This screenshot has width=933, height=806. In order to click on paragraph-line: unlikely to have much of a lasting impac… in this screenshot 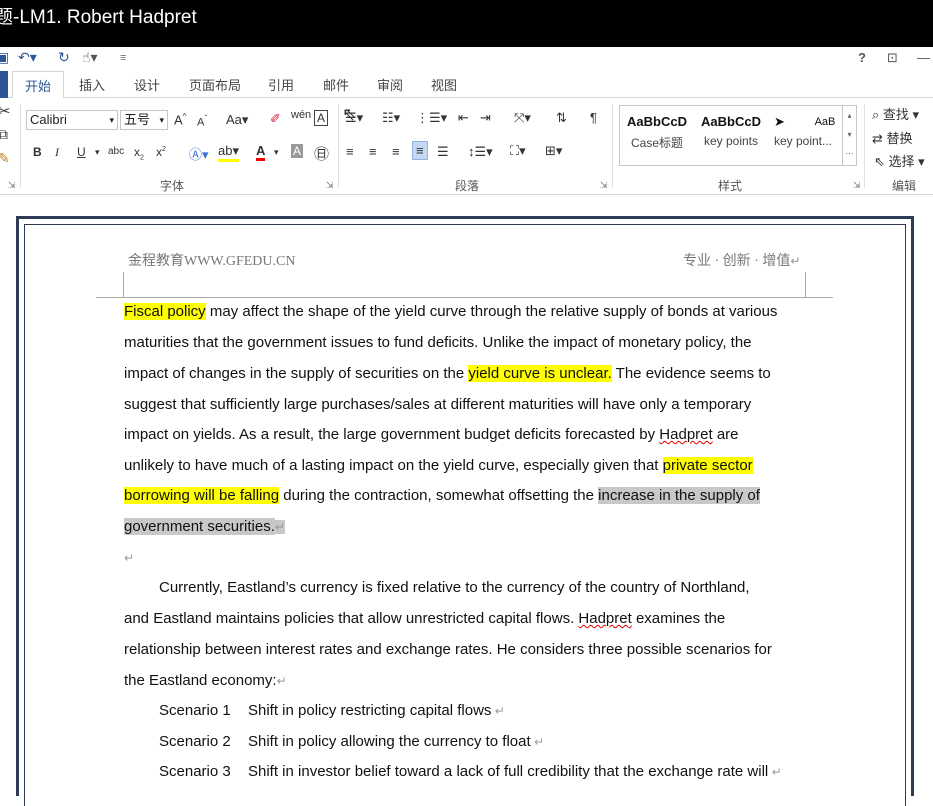, I will do `click(438, 466)`.